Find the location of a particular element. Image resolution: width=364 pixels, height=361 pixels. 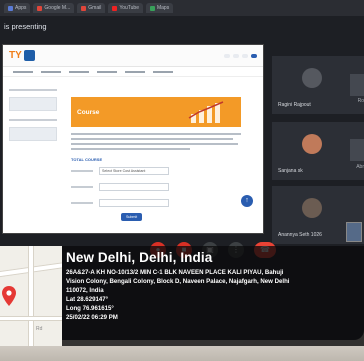

submit-button: Submit is located at coordinates (132, 217).